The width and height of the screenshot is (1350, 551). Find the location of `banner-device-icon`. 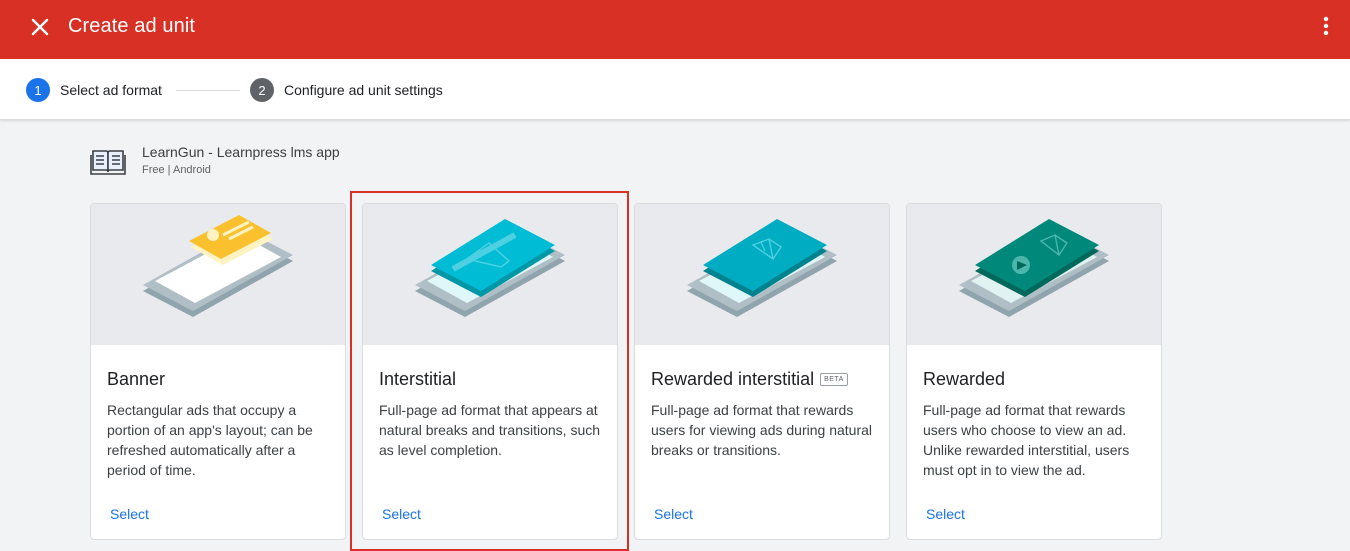

banner-device-icon is located at coordinates (218, 265).